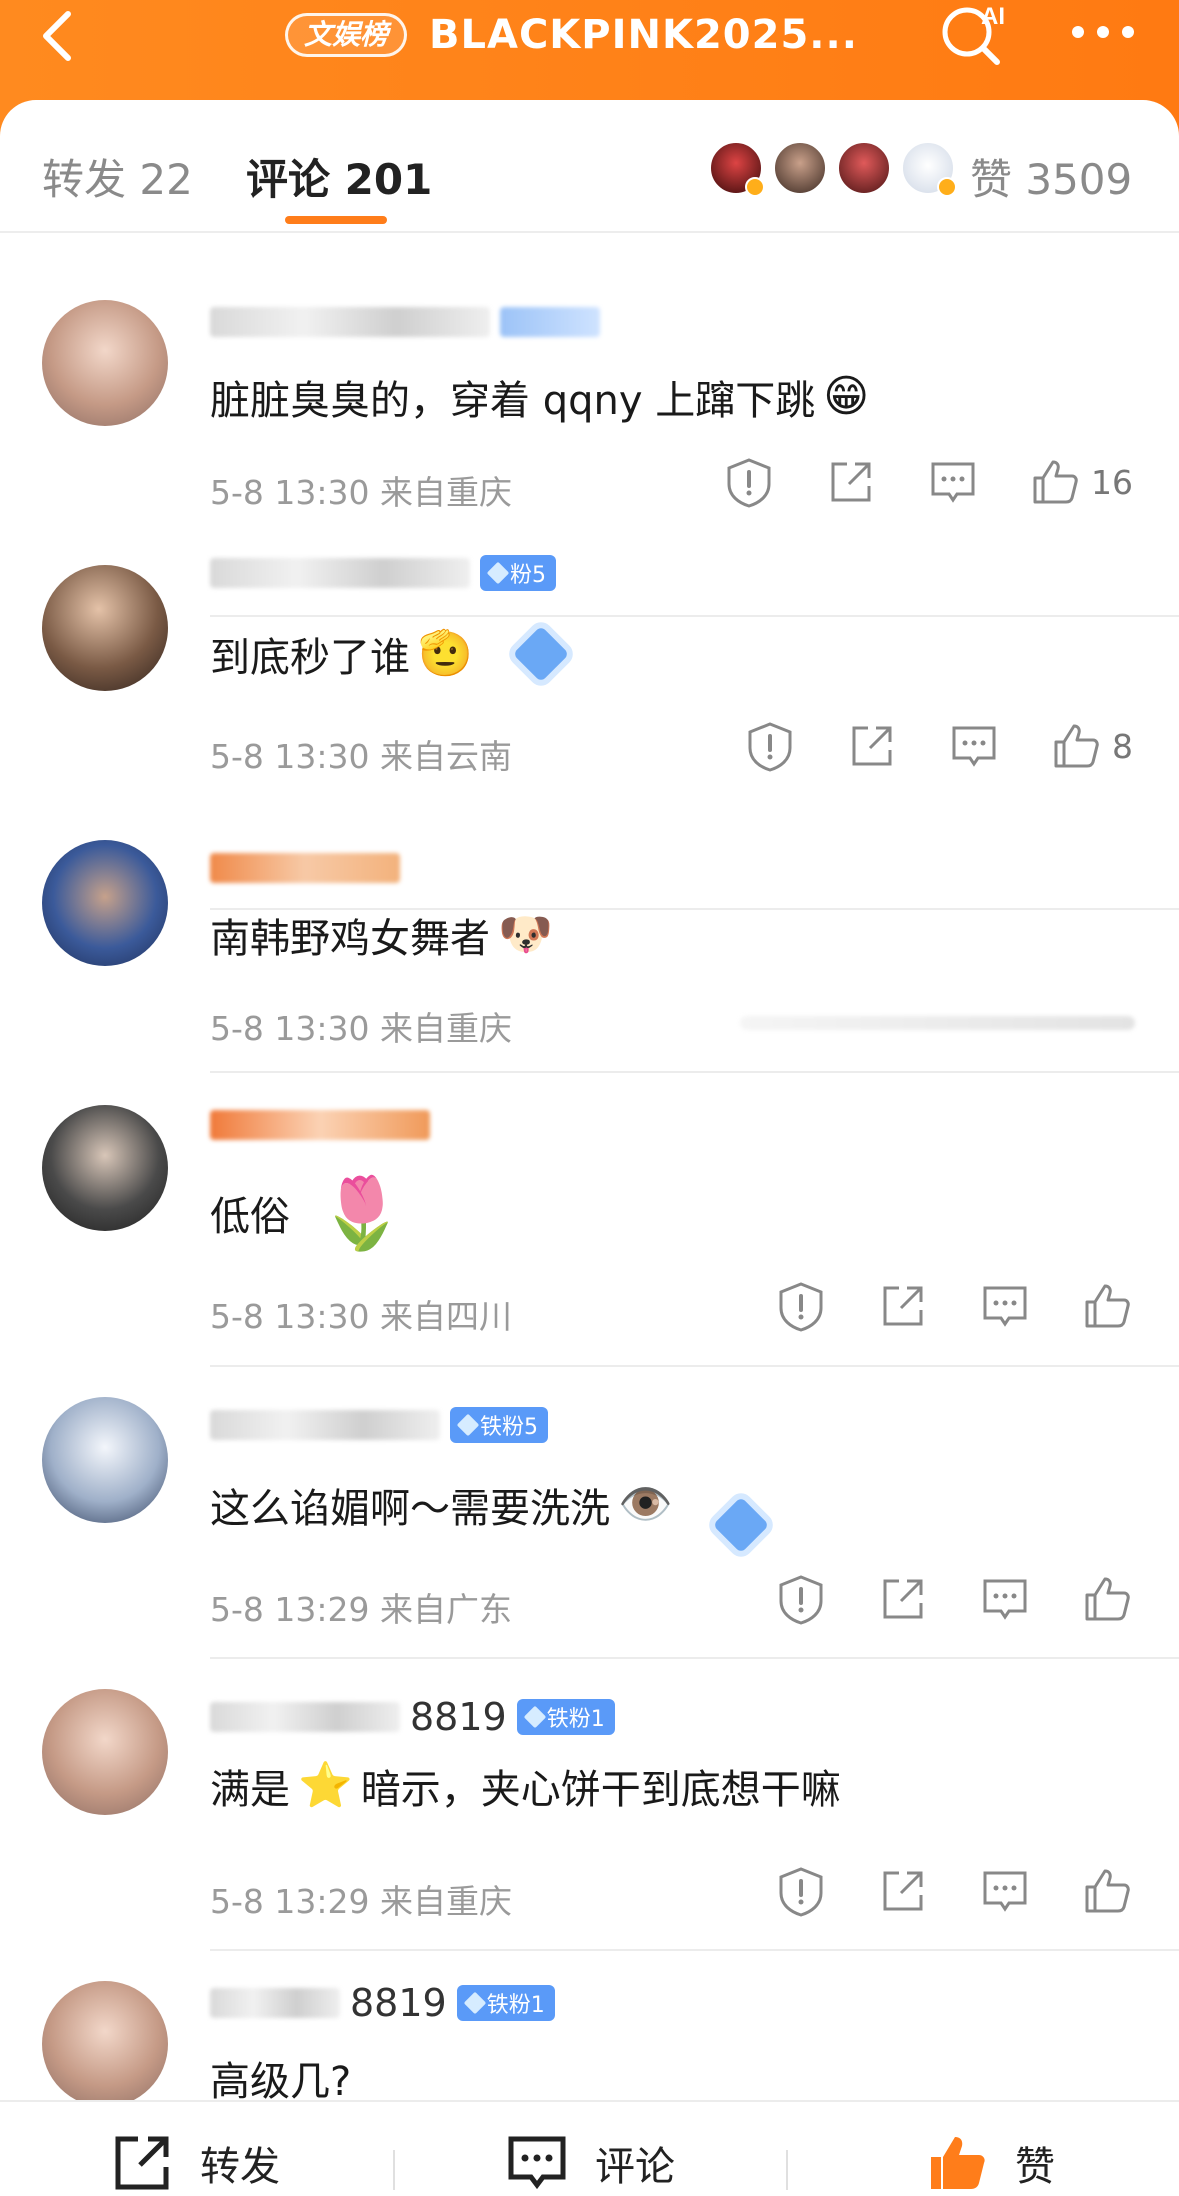  I want to click on comment-meta: 5-8 13:30 来自重庆, so click(361, 1026).